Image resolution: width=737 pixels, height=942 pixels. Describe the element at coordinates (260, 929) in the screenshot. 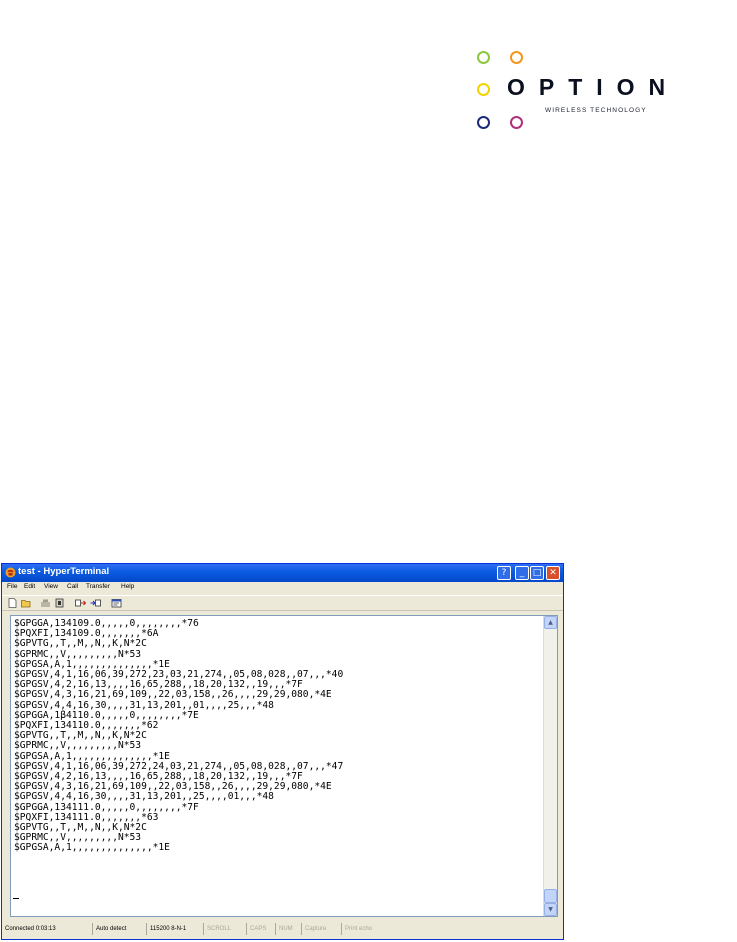

I see `status-caps: CAPS` at that location.